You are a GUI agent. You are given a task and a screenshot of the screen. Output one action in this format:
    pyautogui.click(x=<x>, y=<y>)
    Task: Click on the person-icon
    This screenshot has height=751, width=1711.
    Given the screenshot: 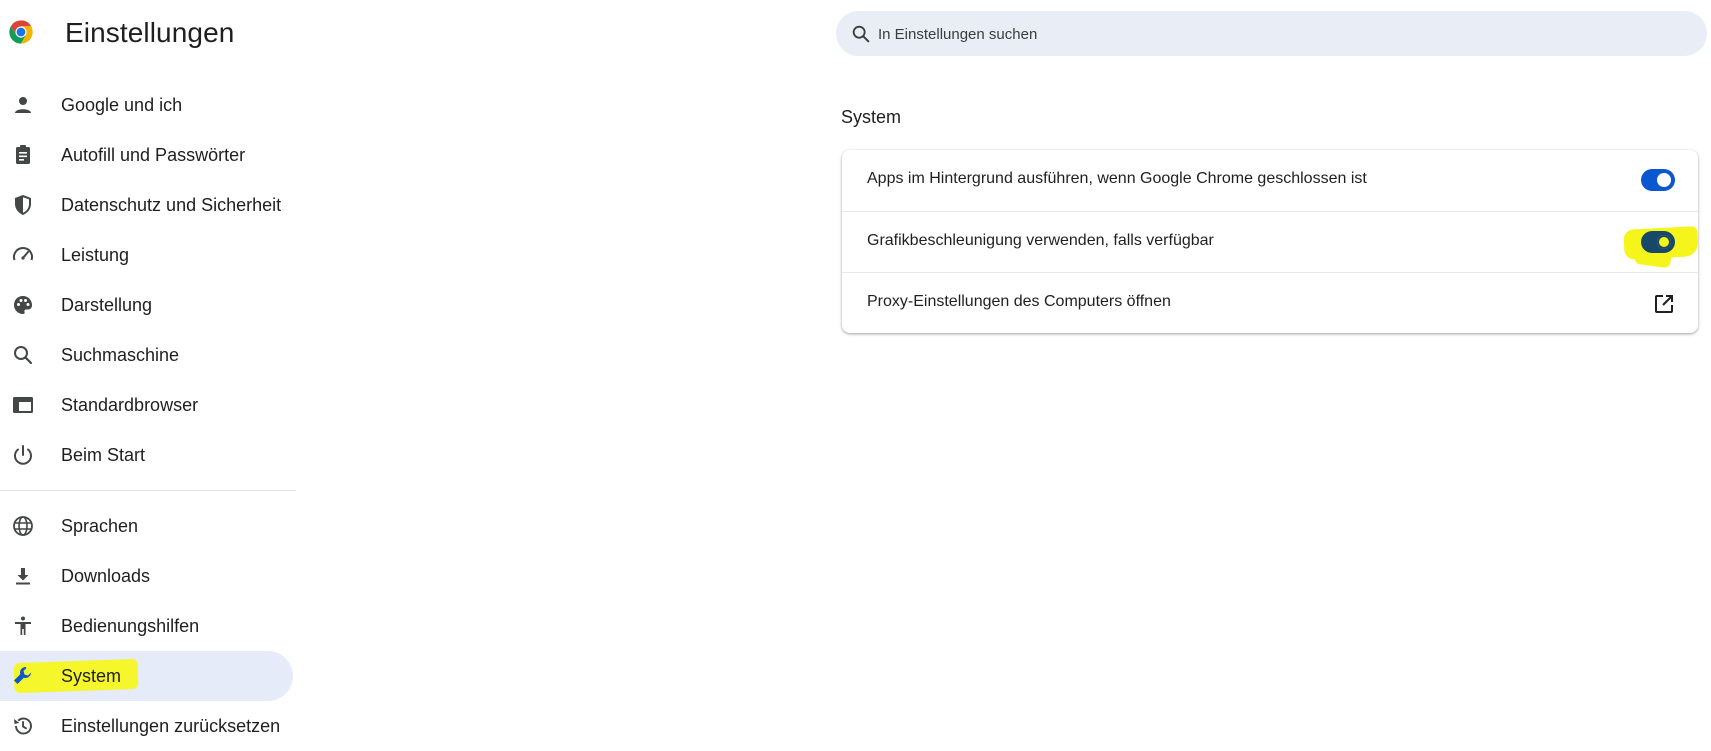 What is the action you would take?
    pyautogui.click(x=23, y=105)
    